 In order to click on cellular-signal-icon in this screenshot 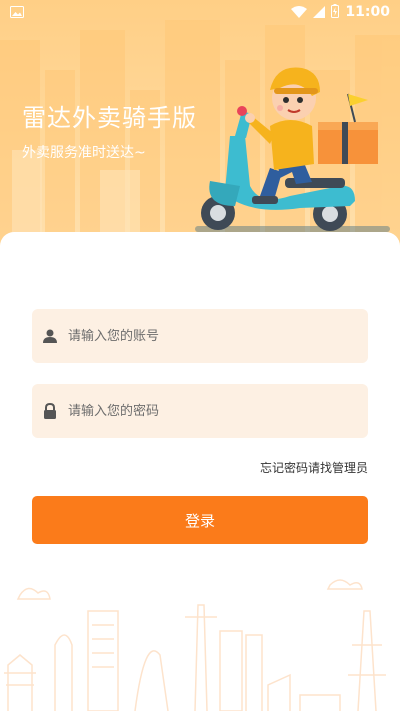, I will do `click(319, 12)`.